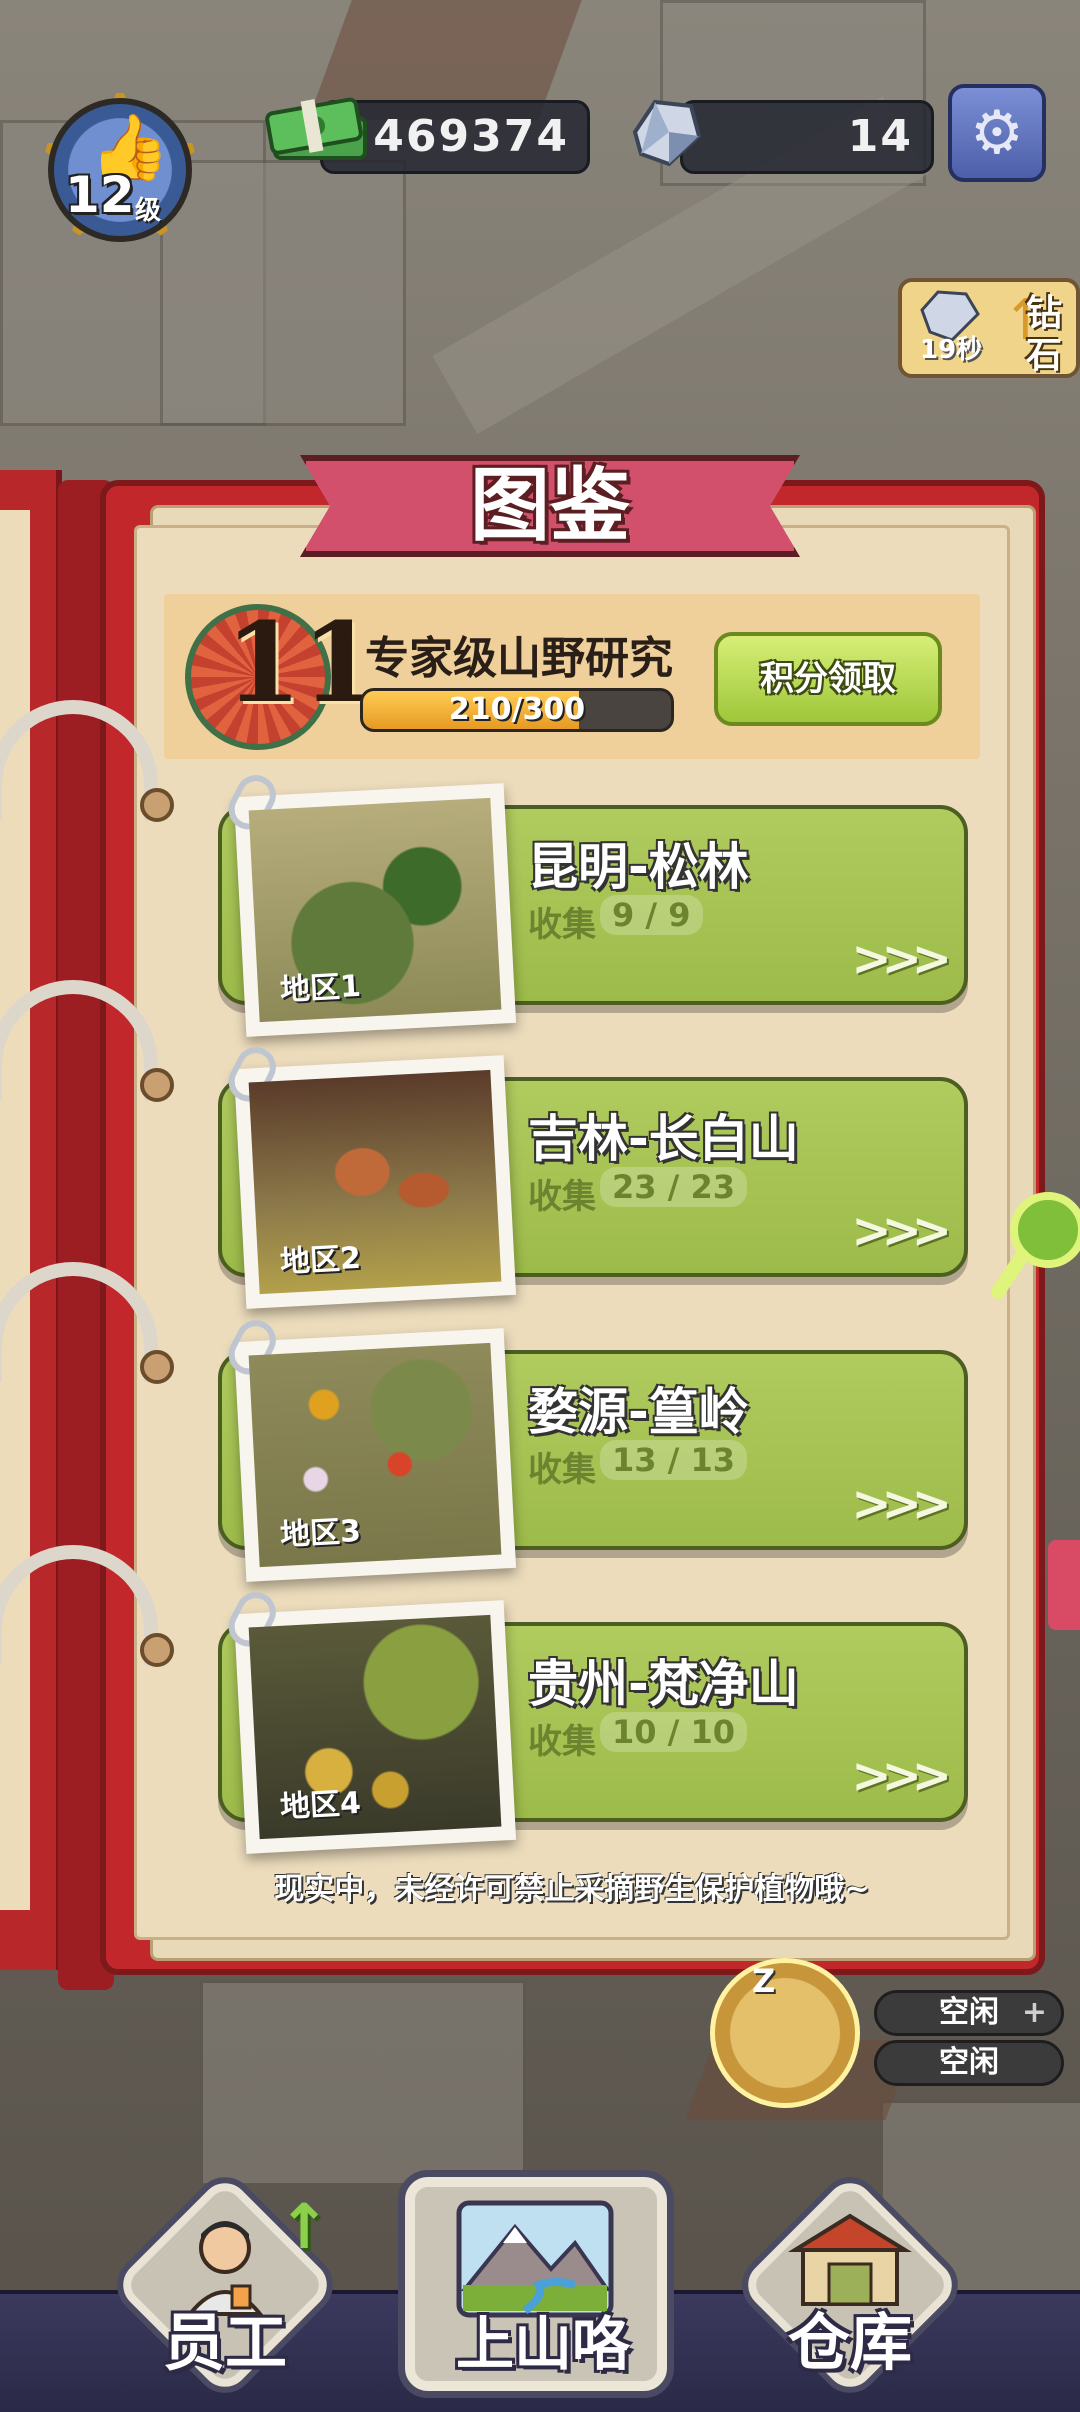 Image resolution: width=1080 pixels, height=2412 pixels. I want to click on codex-title: 图鉴, so click(550, 505).